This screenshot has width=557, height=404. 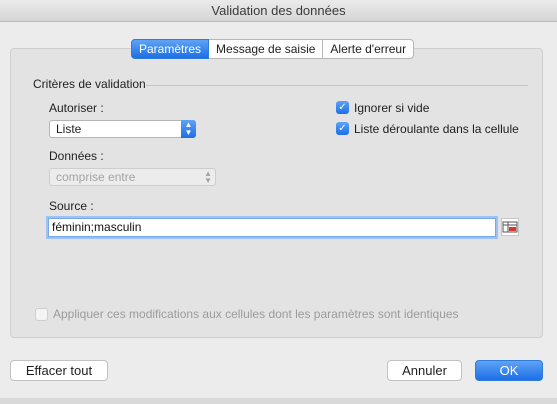 What do you see at coordinates (41, 314) in the screenshot?
I see `apply-all-checkbox` at bounding box center [41, 314].